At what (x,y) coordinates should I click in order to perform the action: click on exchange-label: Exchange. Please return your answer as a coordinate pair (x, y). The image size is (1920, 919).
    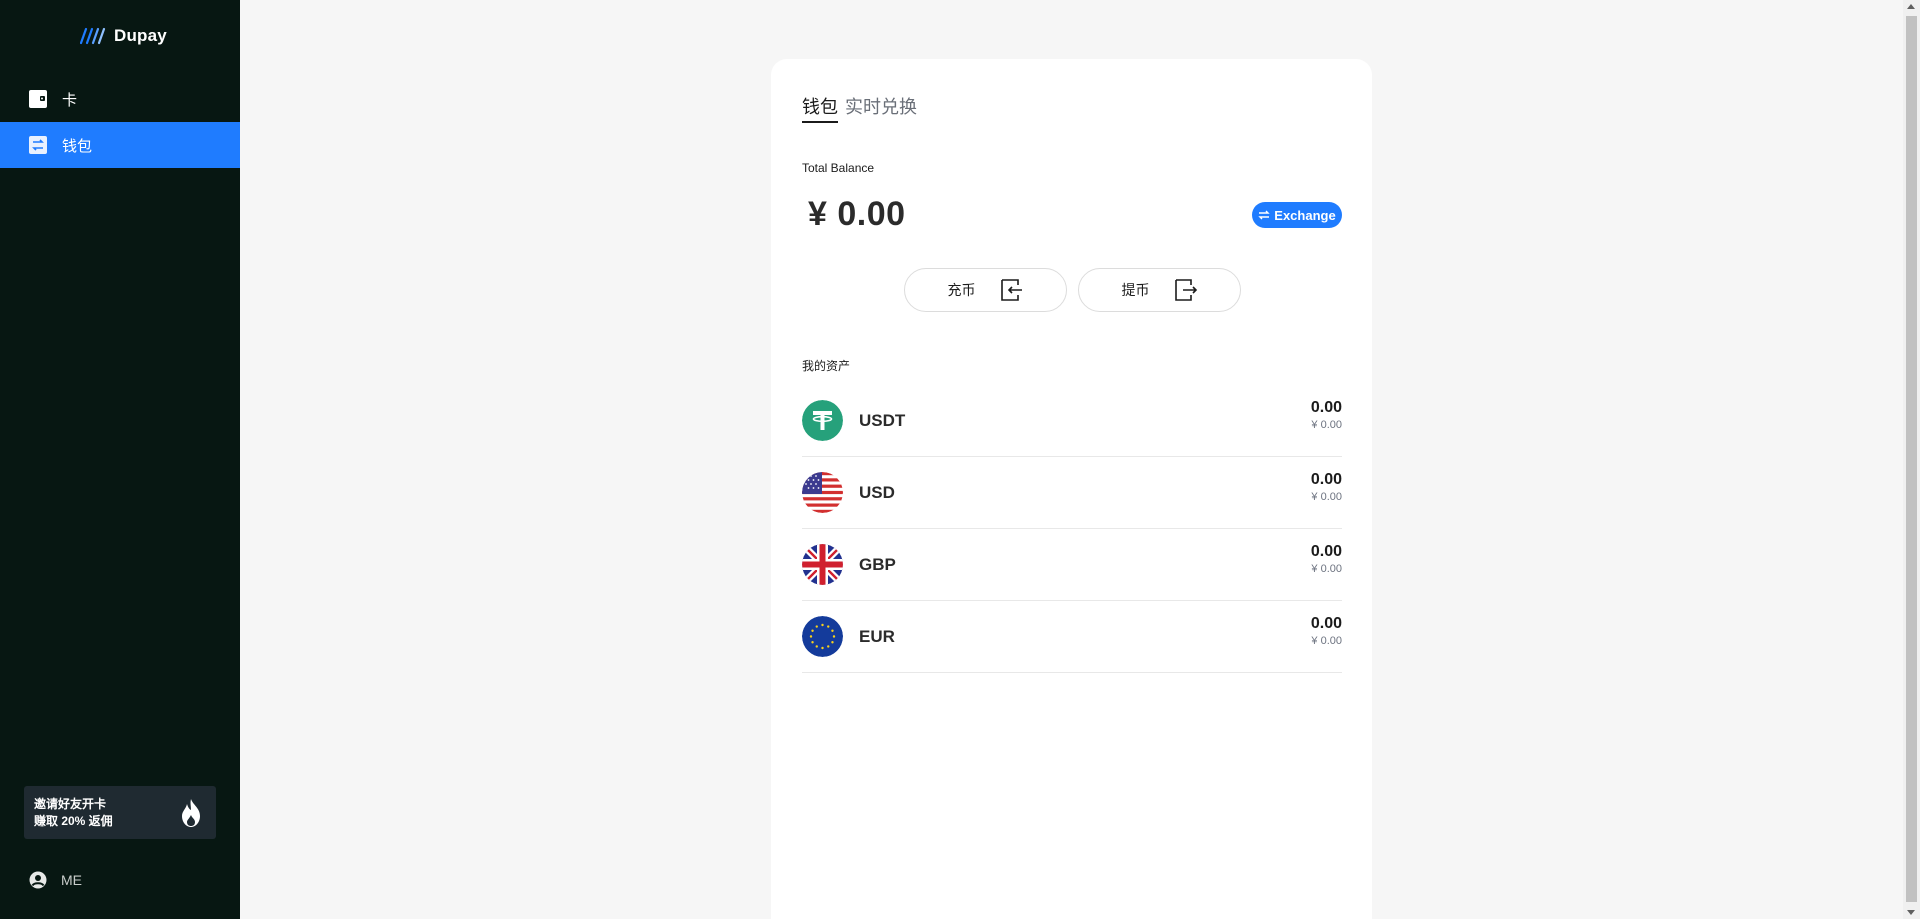
    Looking at the image, I should click on (1305, 215).